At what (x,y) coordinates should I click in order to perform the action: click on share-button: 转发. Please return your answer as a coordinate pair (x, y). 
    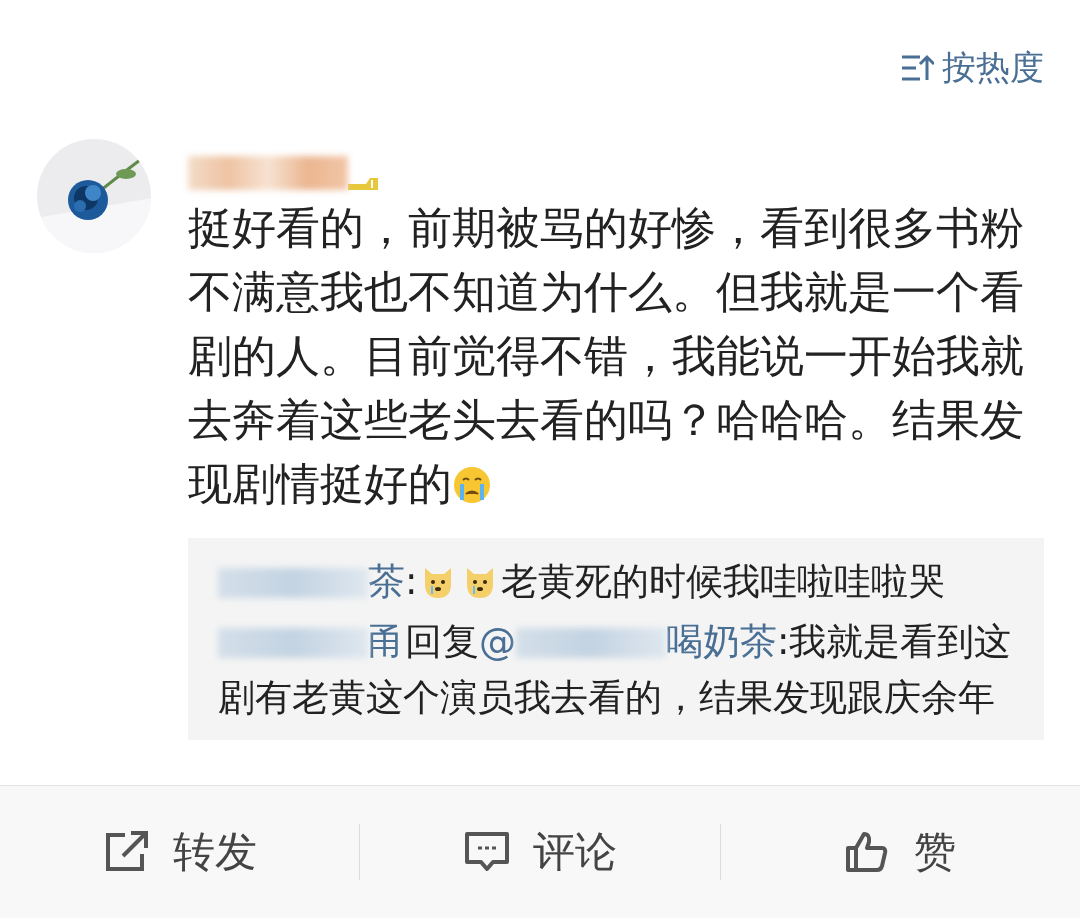
    Looking at the image, I should click on (180, 852).